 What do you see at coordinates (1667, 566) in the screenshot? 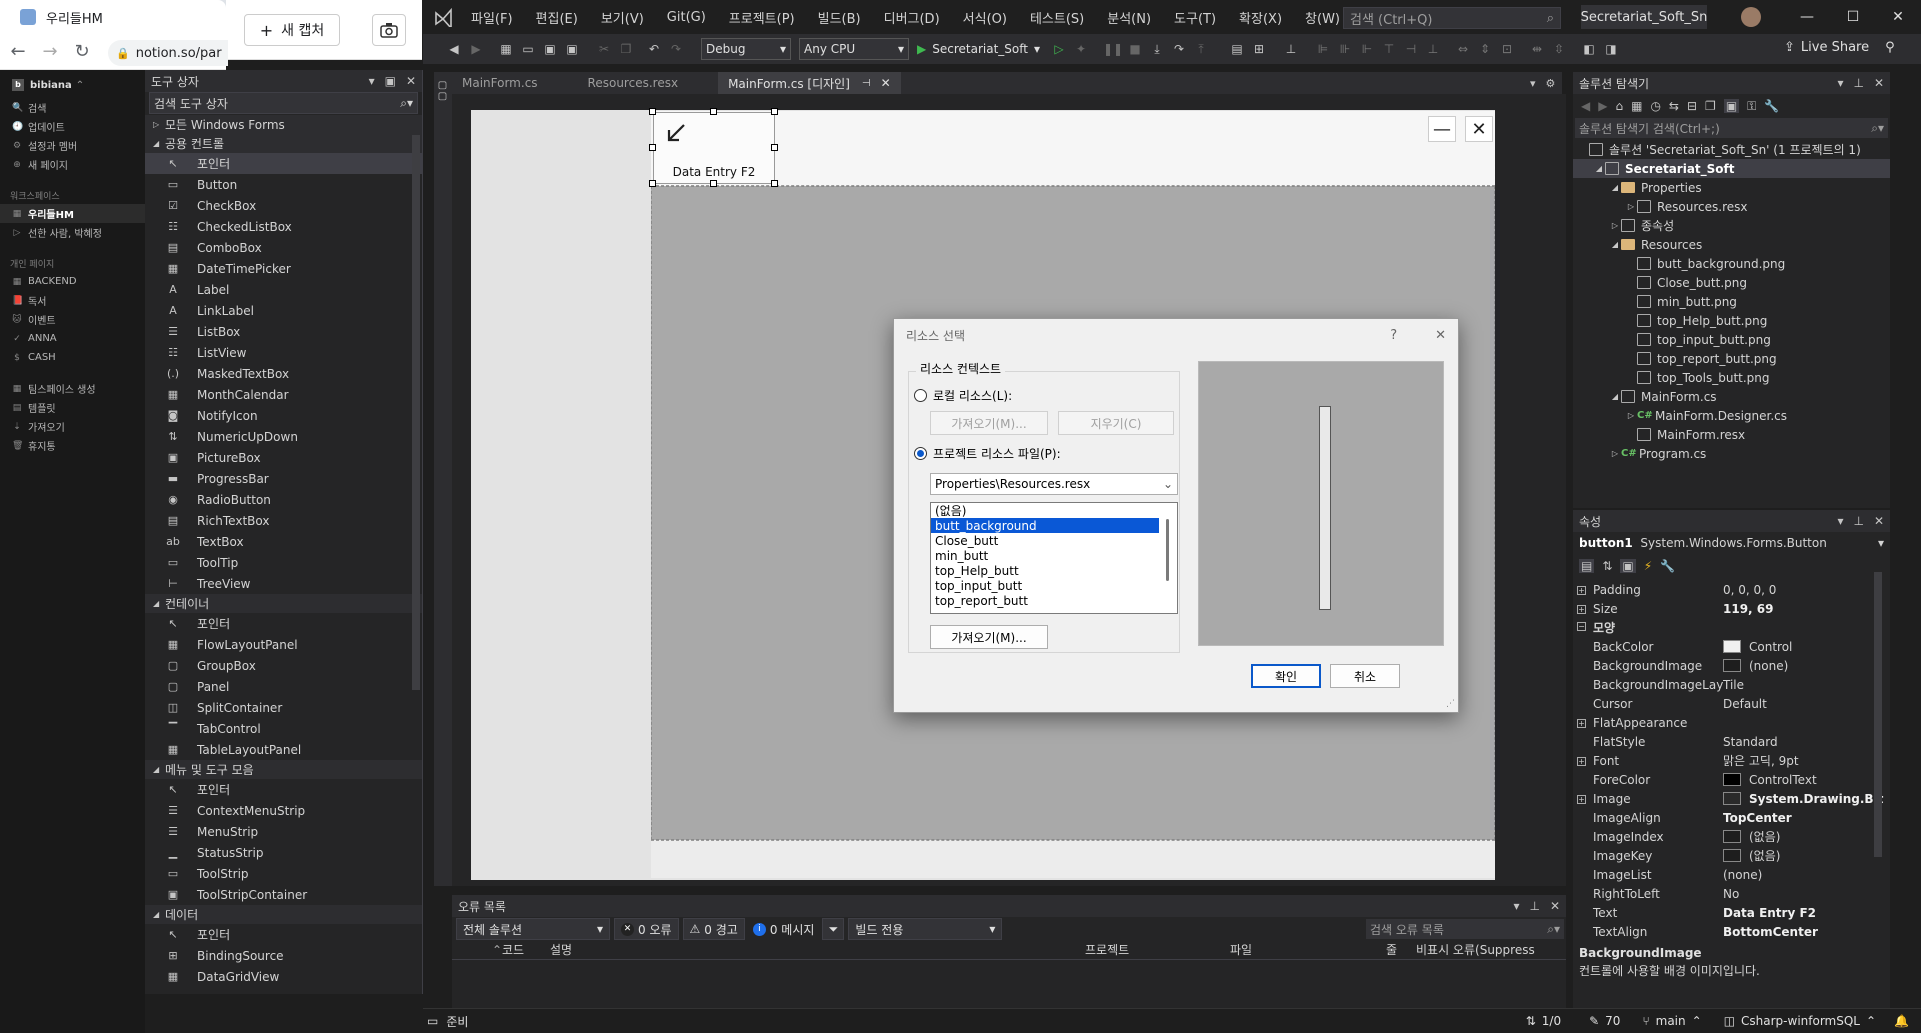
I see `property-pages-icon: 🔧` at bounding box center [1667, 566].